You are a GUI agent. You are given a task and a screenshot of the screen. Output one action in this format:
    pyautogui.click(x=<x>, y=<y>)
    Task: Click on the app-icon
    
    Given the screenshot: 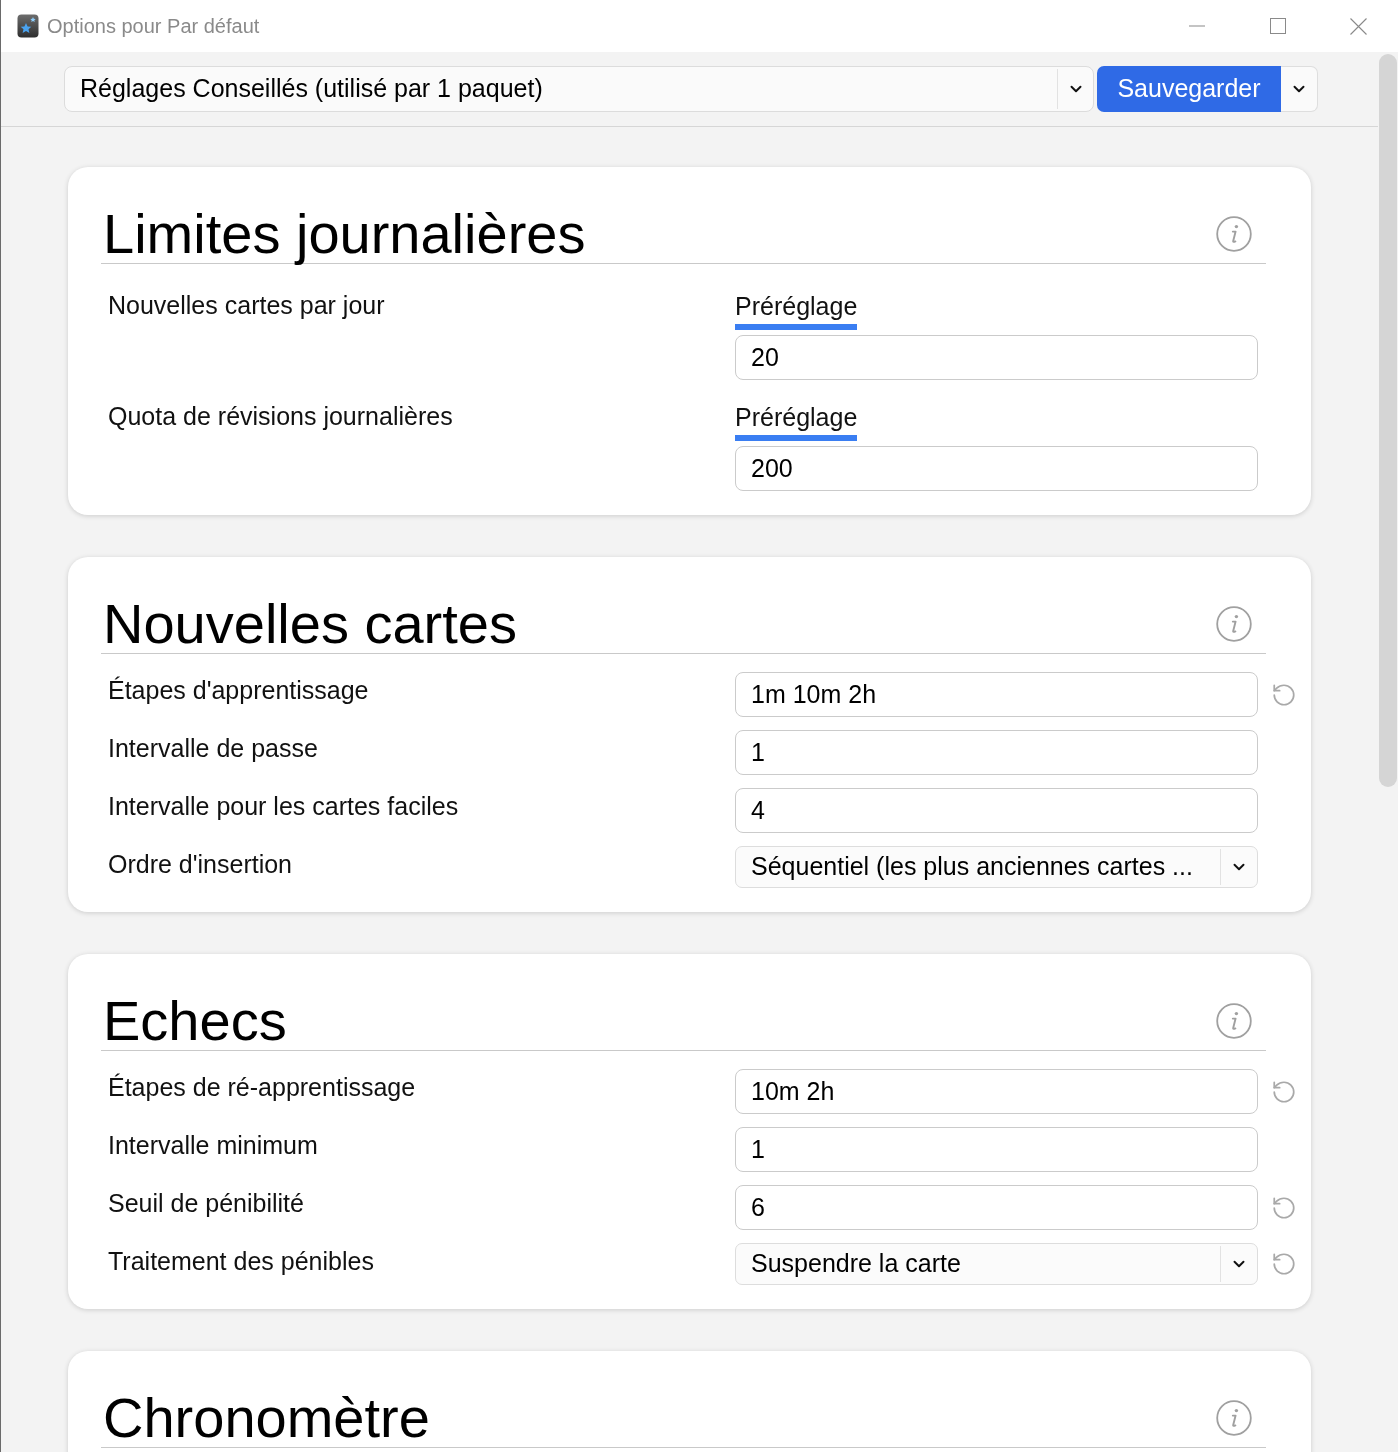 What is the action you would take?
    pyautogui.click(x=28, y=26)
    